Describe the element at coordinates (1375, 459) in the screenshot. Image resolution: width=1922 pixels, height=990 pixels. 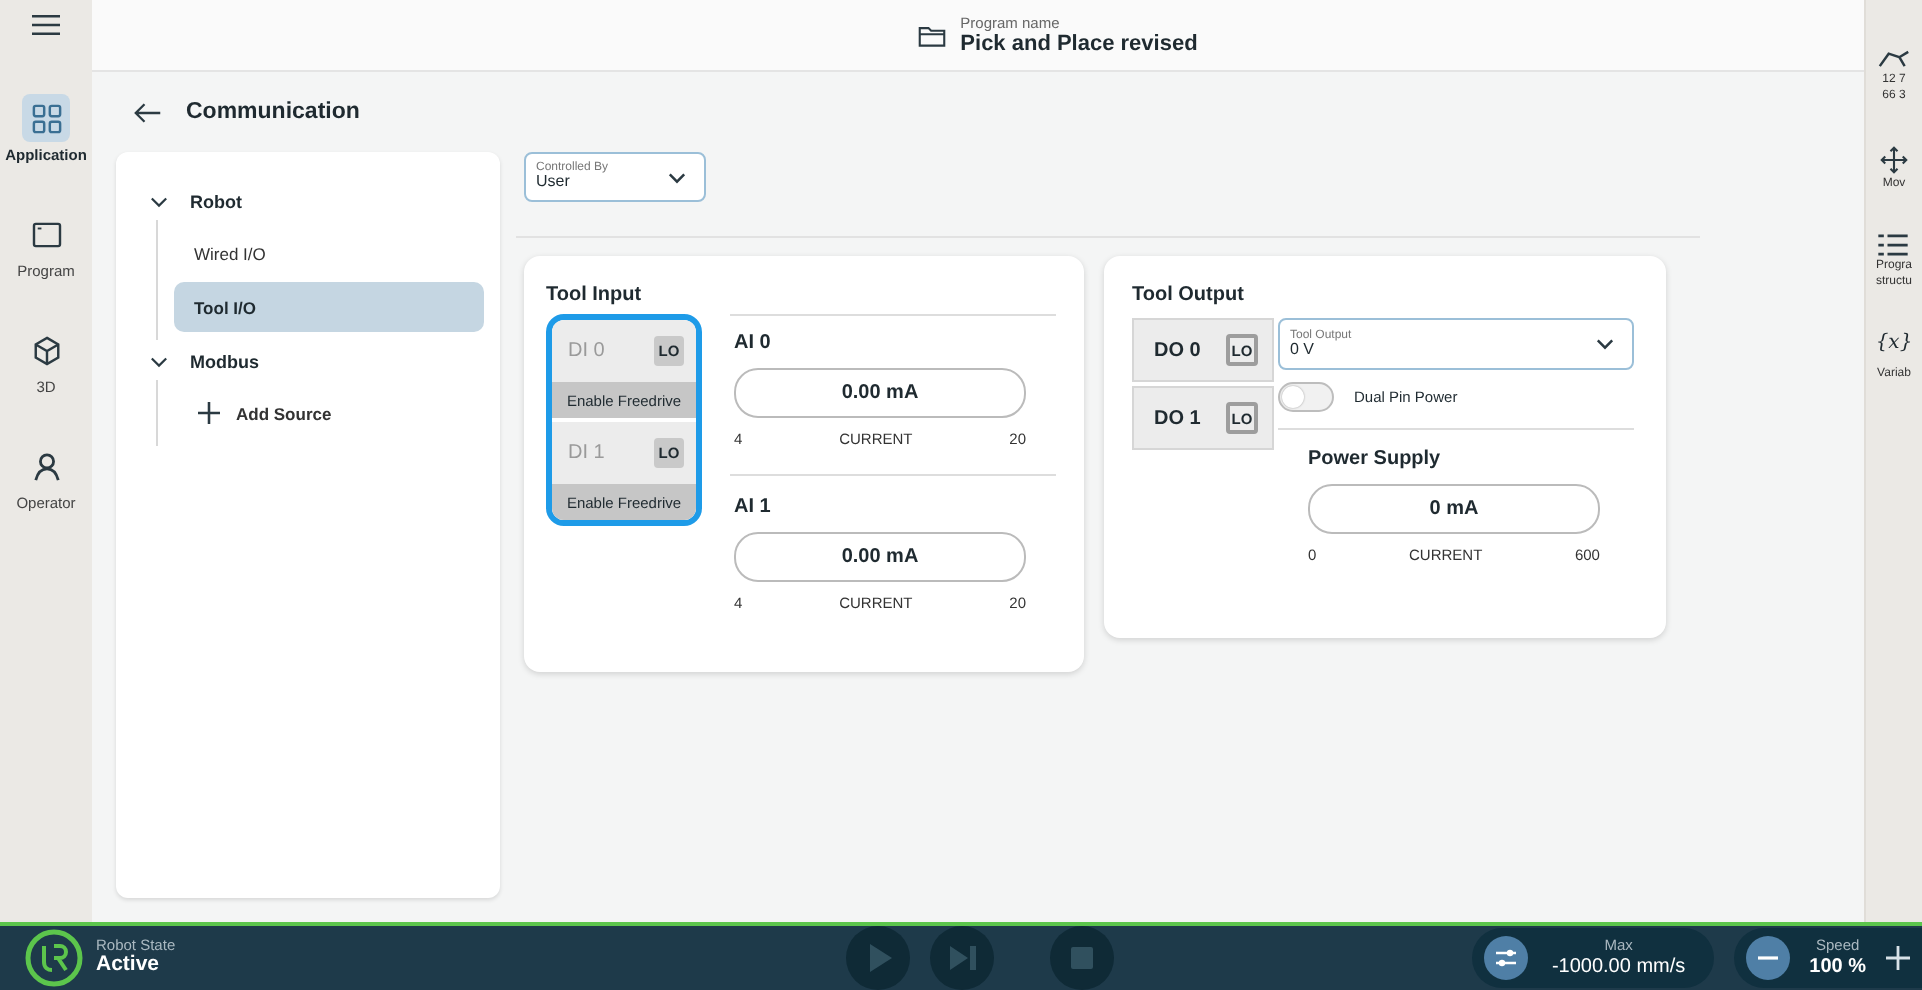
I see `power-supply-title: Power Supply` at that location.